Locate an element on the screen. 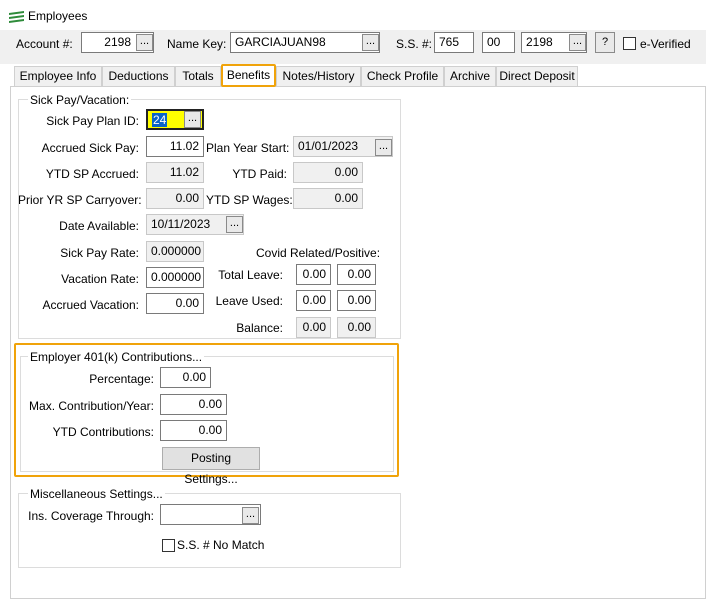 This screenshot has height=599, width=706. accrued-sick-field: 11.02 is located at coordinates (175, 146).